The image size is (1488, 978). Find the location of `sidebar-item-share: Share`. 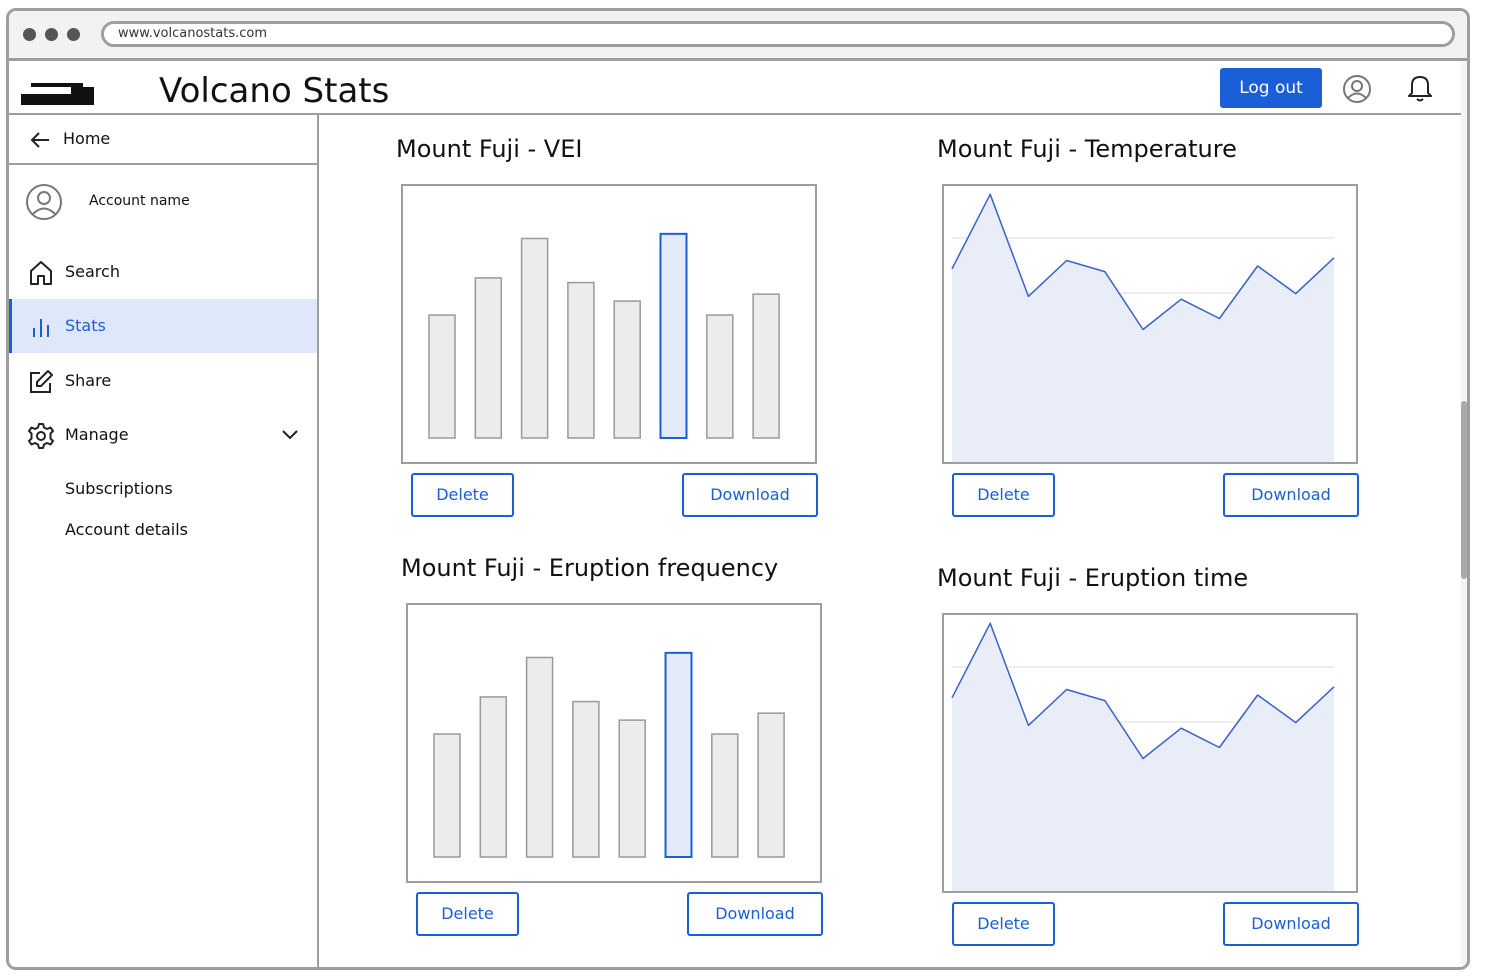

sidebar-item-share: Share is located at coordinates (163, 381).